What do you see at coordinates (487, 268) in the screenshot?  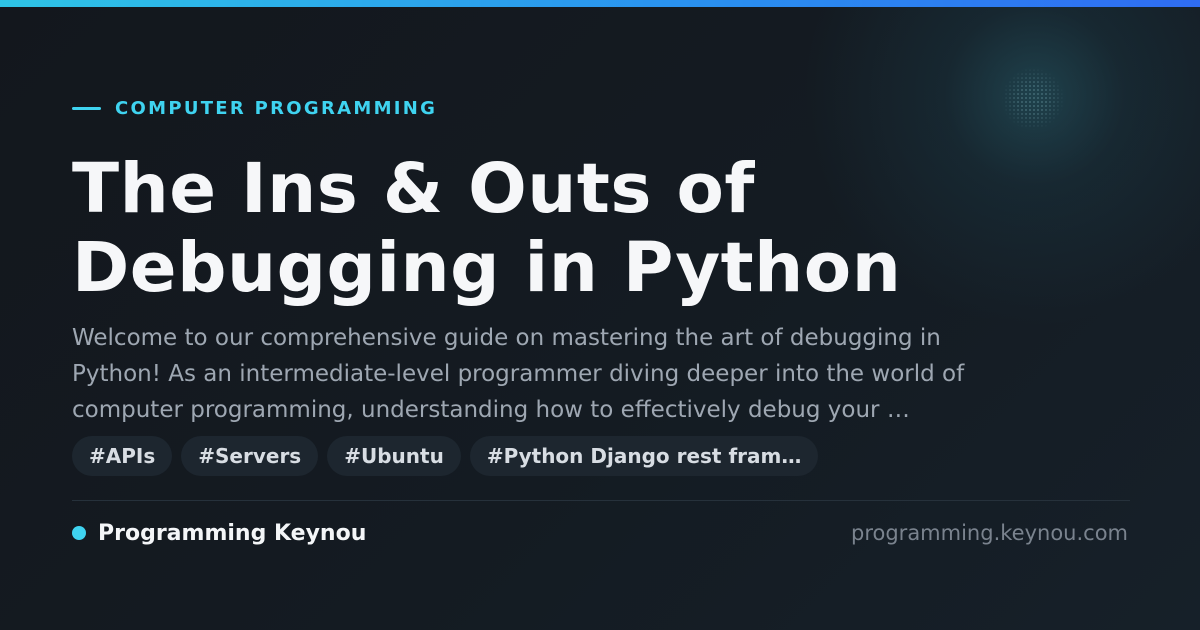 I see `title-line: Debugging in Python` at bounding box center [487, 268].